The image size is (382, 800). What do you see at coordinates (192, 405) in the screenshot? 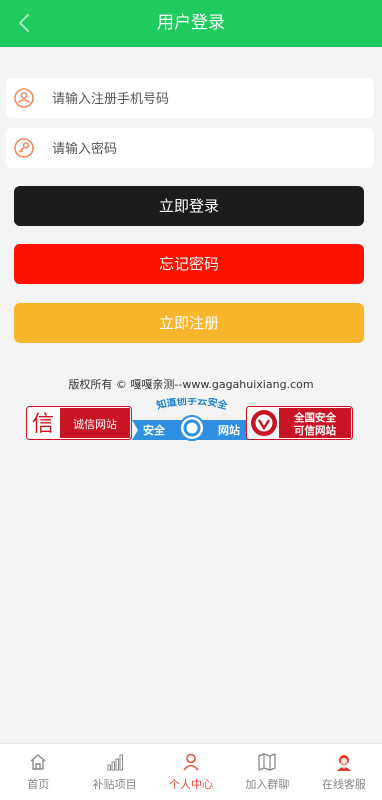
I see `svg-text: 知道创宇云安全` at bounding box center [192, 405].